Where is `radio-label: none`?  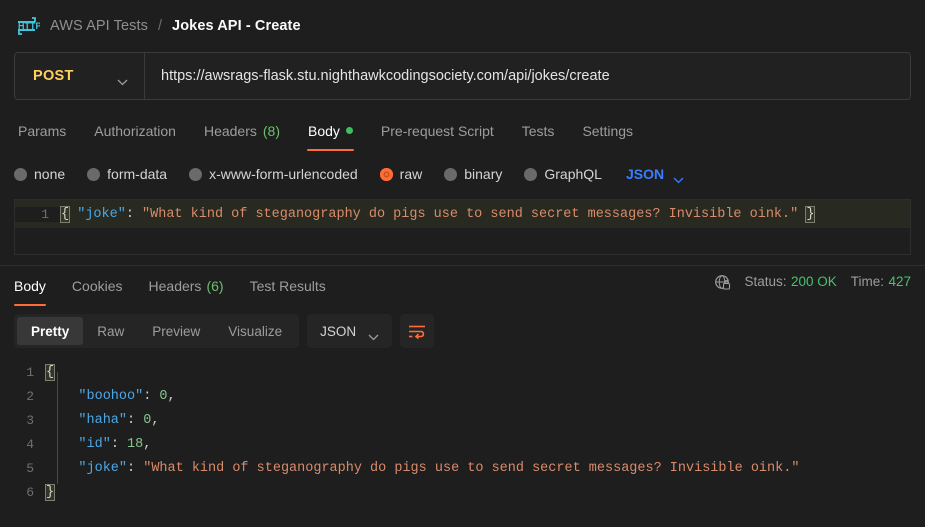 radio-label: none is located at coordinates (50, 174).